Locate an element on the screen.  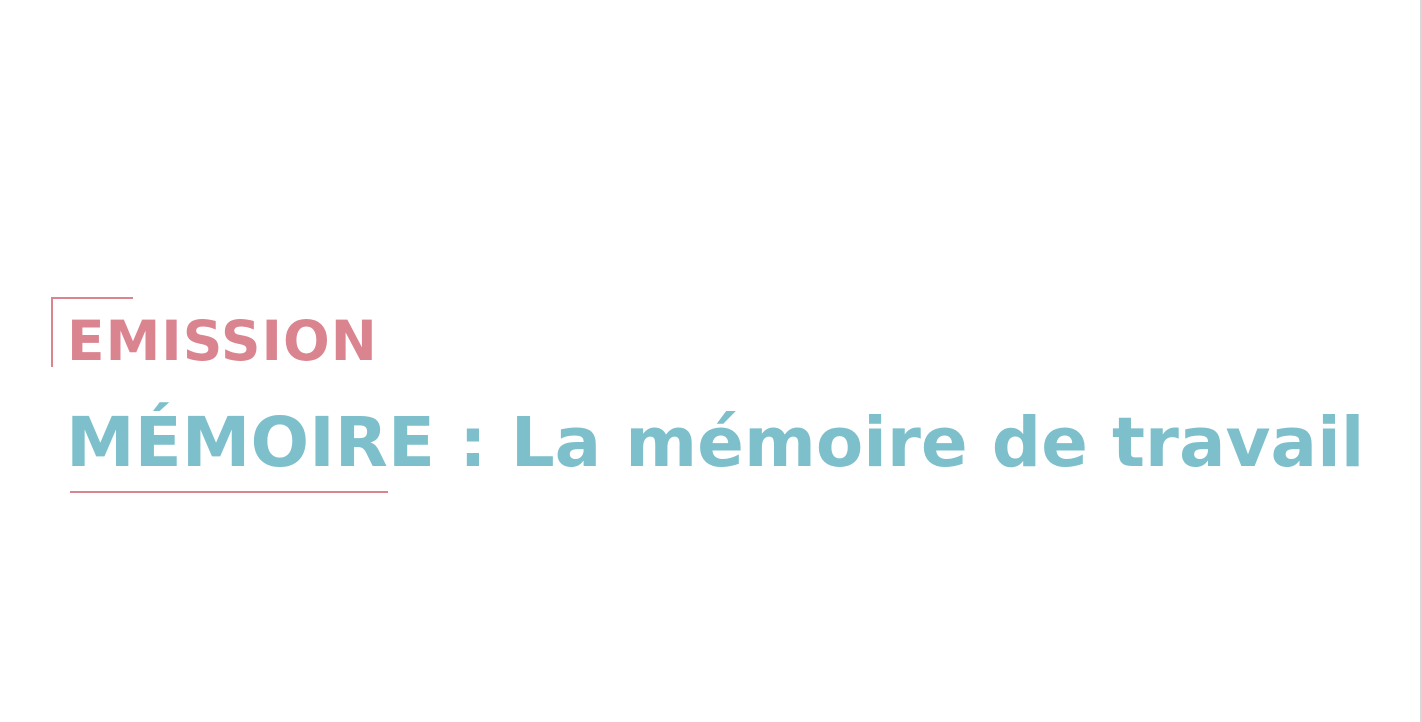
program-label: EMISSION is located at coordinates (222, 341).